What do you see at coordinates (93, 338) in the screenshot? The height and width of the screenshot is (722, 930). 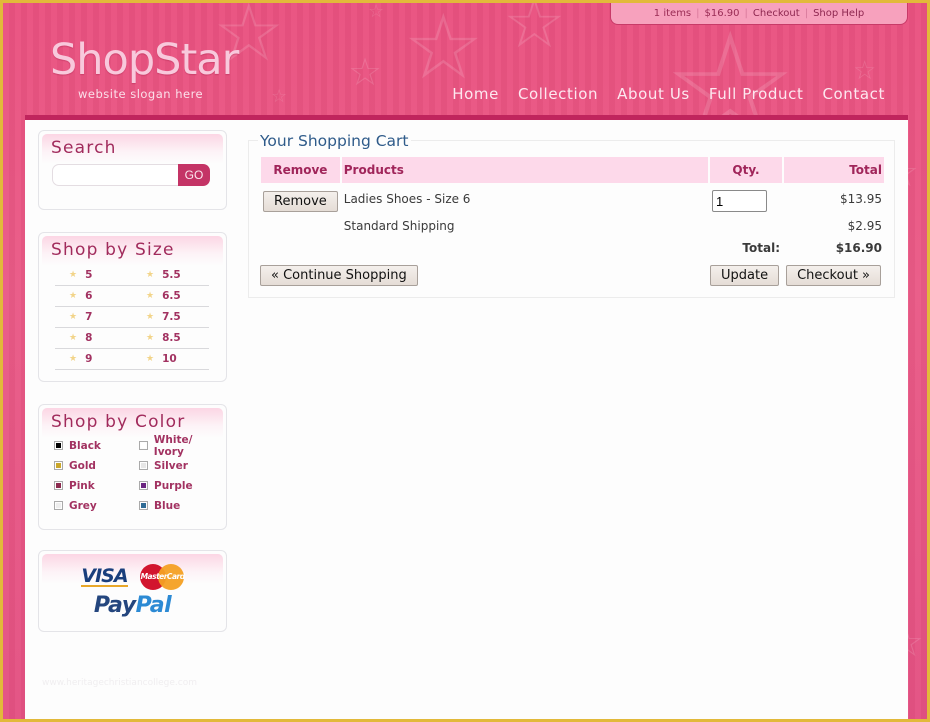 I see `size-link: ★ 8` at bounding box center [93, 338].